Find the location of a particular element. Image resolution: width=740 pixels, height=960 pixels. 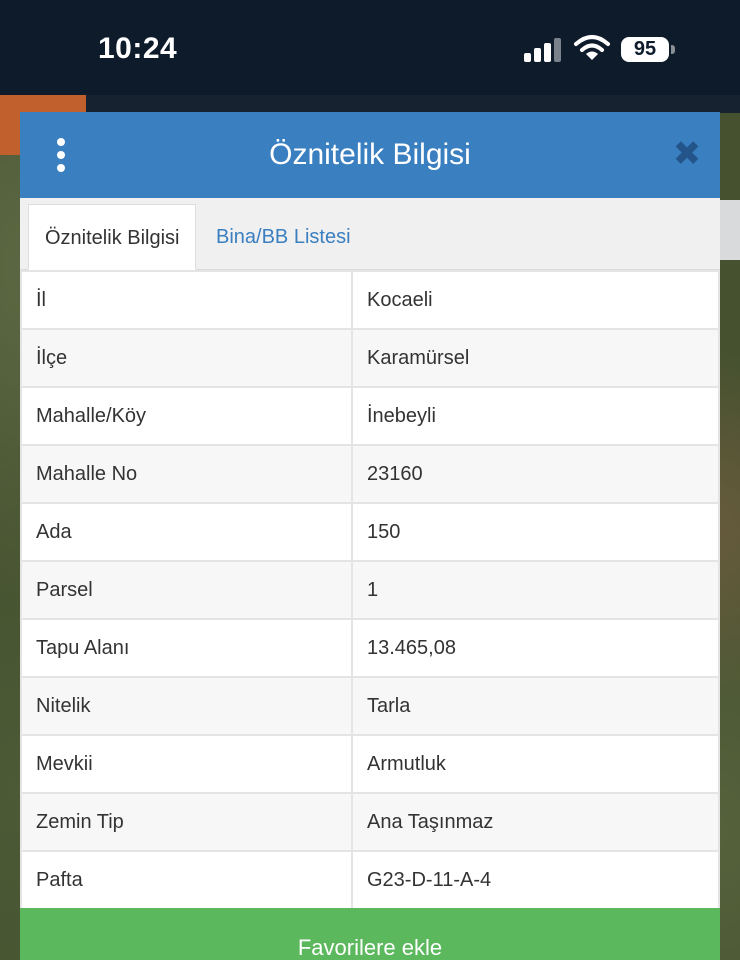

table-row: Mahalle/Köy İnebeyli is located at coordinates (370, 416).